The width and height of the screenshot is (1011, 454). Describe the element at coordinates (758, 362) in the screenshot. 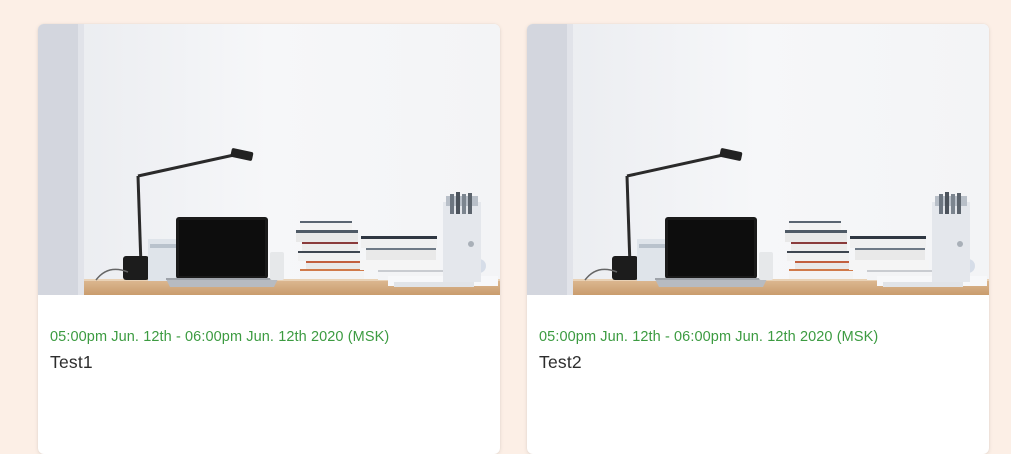

I see `event-title: Test2` at that location.